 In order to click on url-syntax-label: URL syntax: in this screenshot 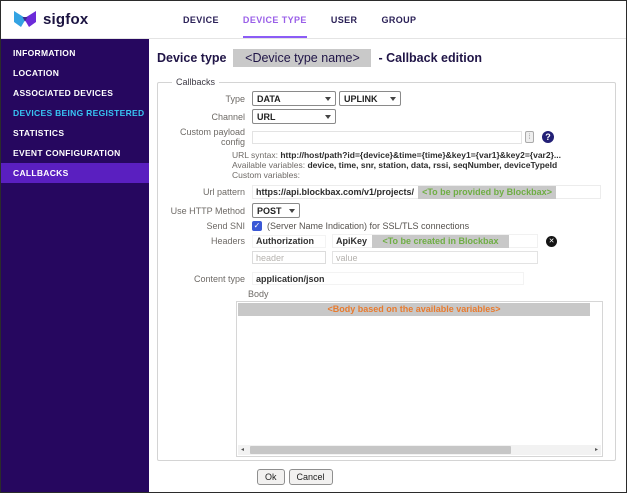, I will do `click(255, 155)`.